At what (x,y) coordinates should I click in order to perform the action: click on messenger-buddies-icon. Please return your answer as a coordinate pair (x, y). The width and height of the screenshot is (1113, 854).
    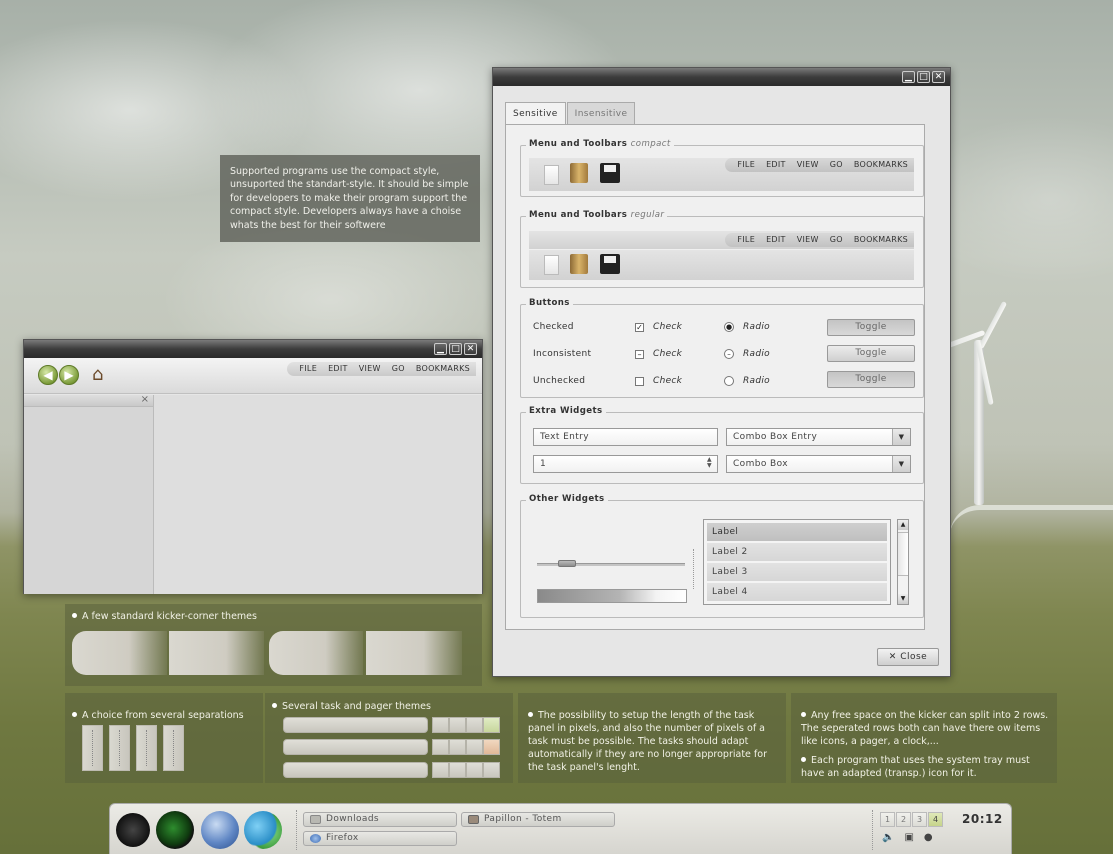
    Looking at the image, I should click on (263, 830).